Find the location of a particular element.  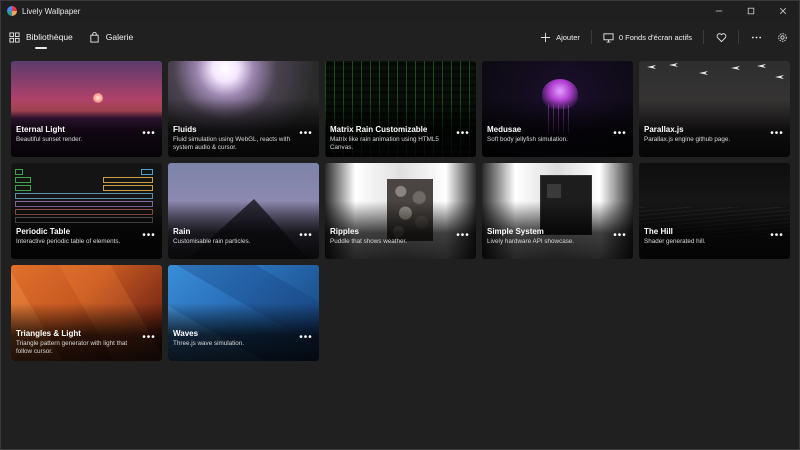

nav-gallery: Galerie is located at coordinates (111, 37).